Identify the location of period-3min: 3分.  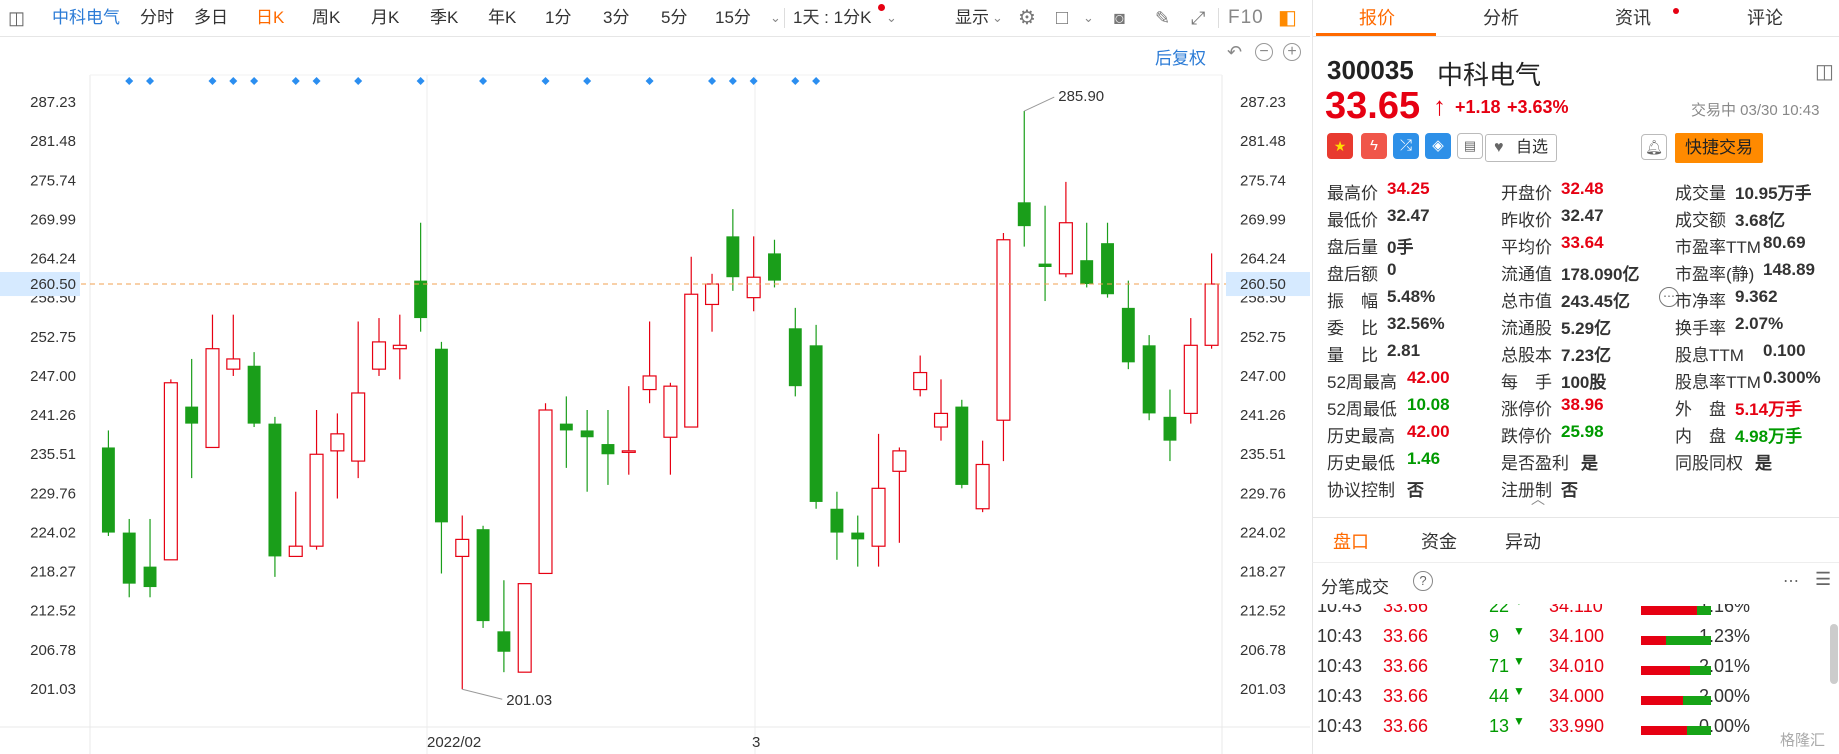
(616, 18).